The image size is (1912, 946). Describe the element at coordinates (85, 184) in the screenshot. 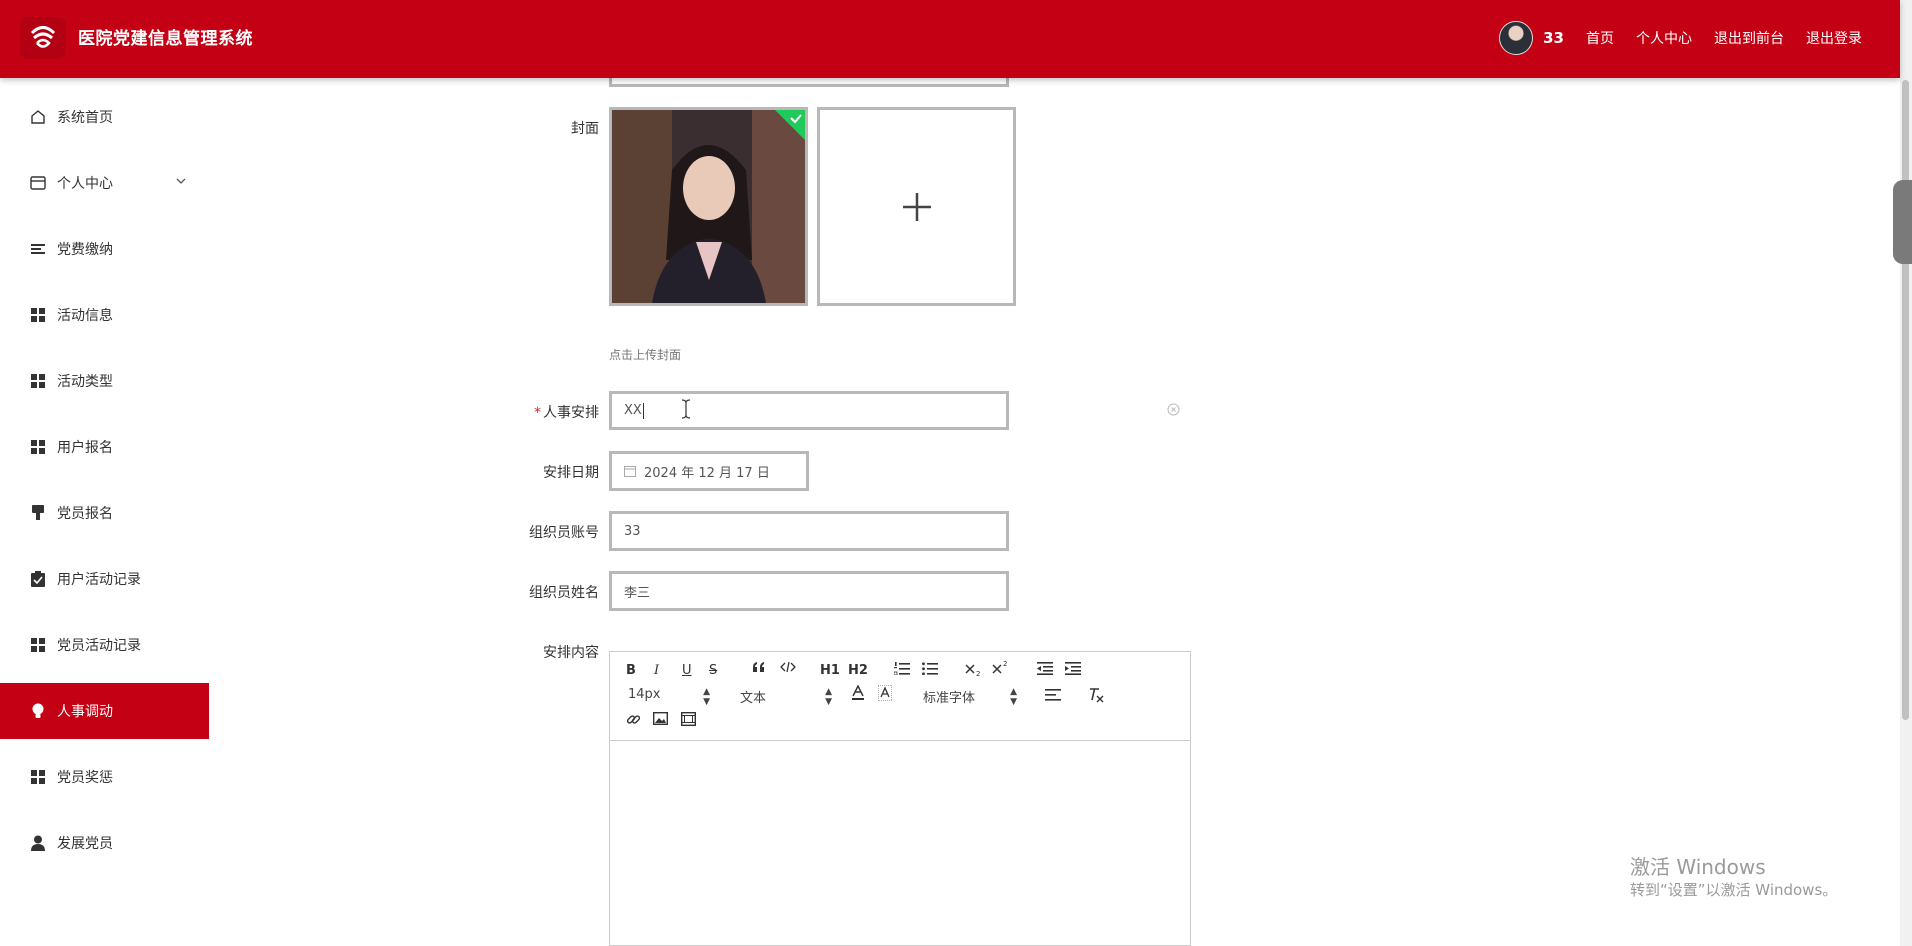

I see `sidebar-item-label: 个人中心` at that location.